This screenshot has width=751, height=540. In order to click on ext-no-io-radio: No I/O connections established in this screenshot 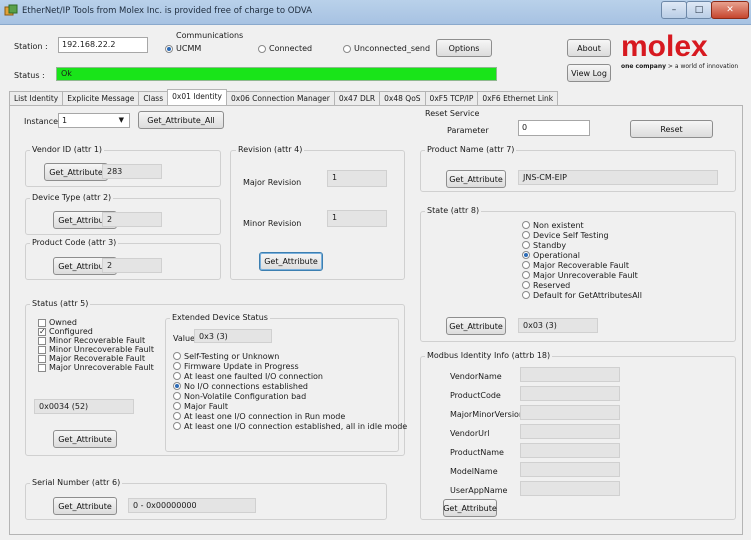, I will do `click(290, 386)`.